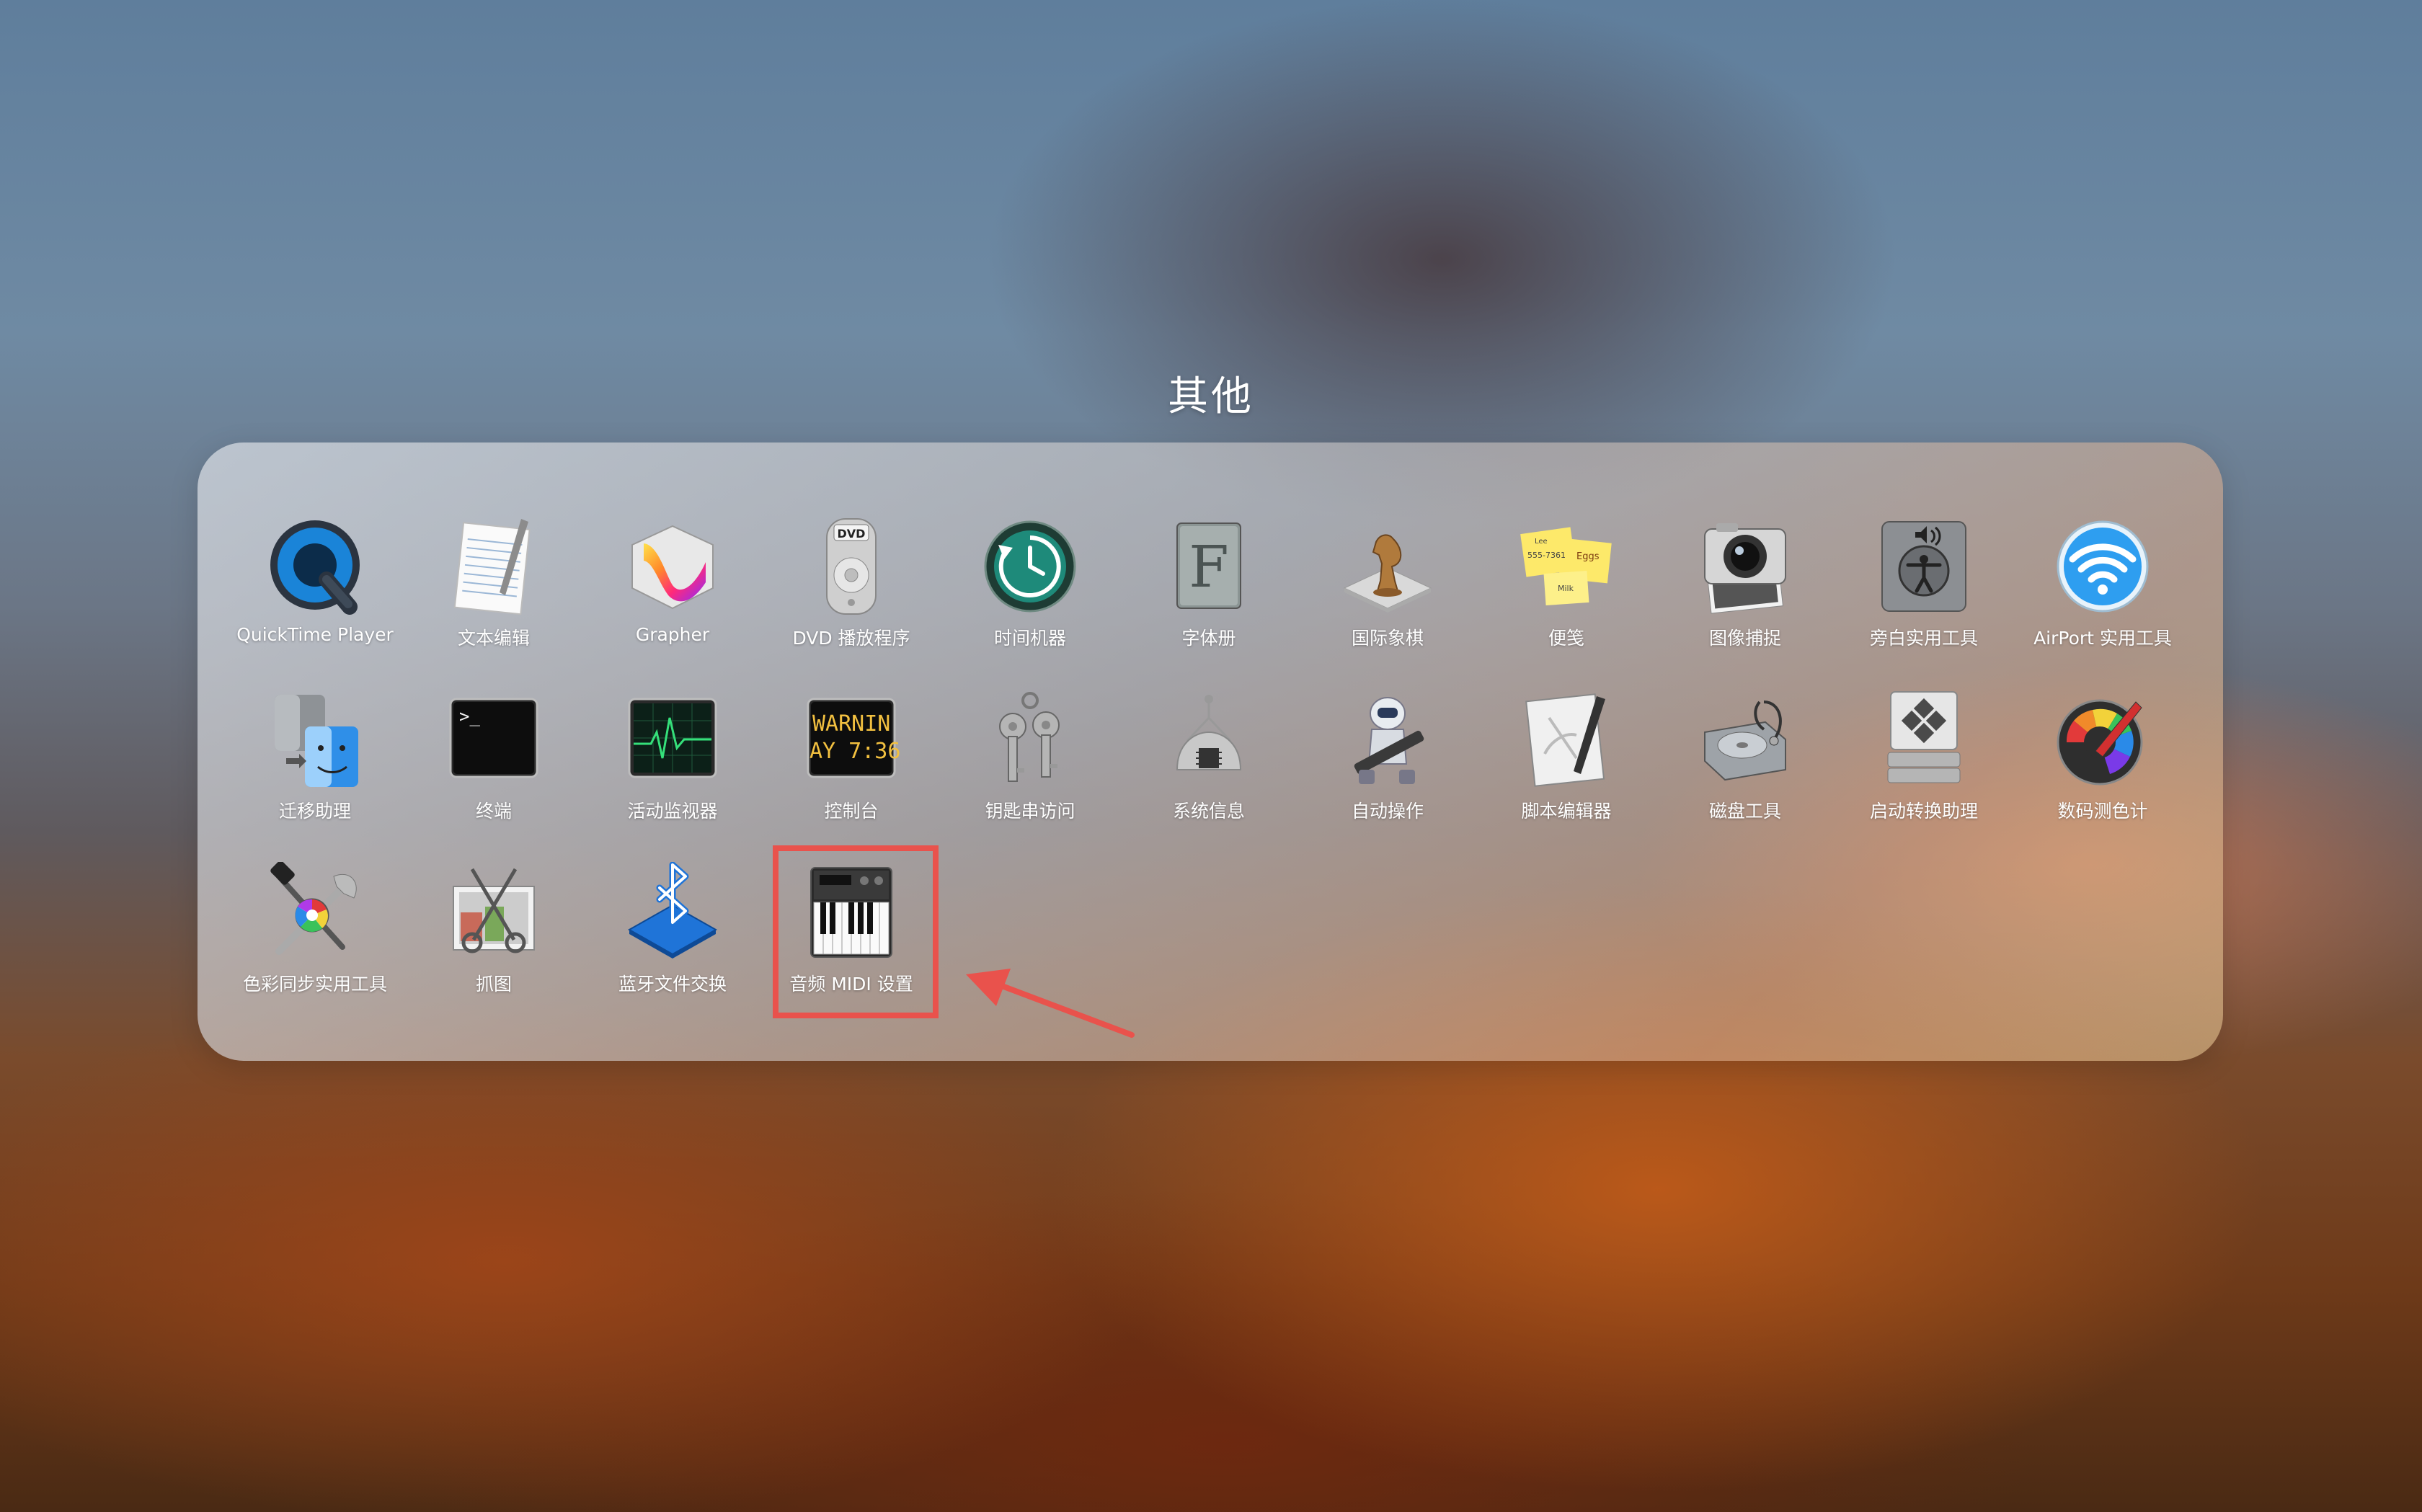  I want to click on sticky-text-2: 555-7361, so click(1546, 556).